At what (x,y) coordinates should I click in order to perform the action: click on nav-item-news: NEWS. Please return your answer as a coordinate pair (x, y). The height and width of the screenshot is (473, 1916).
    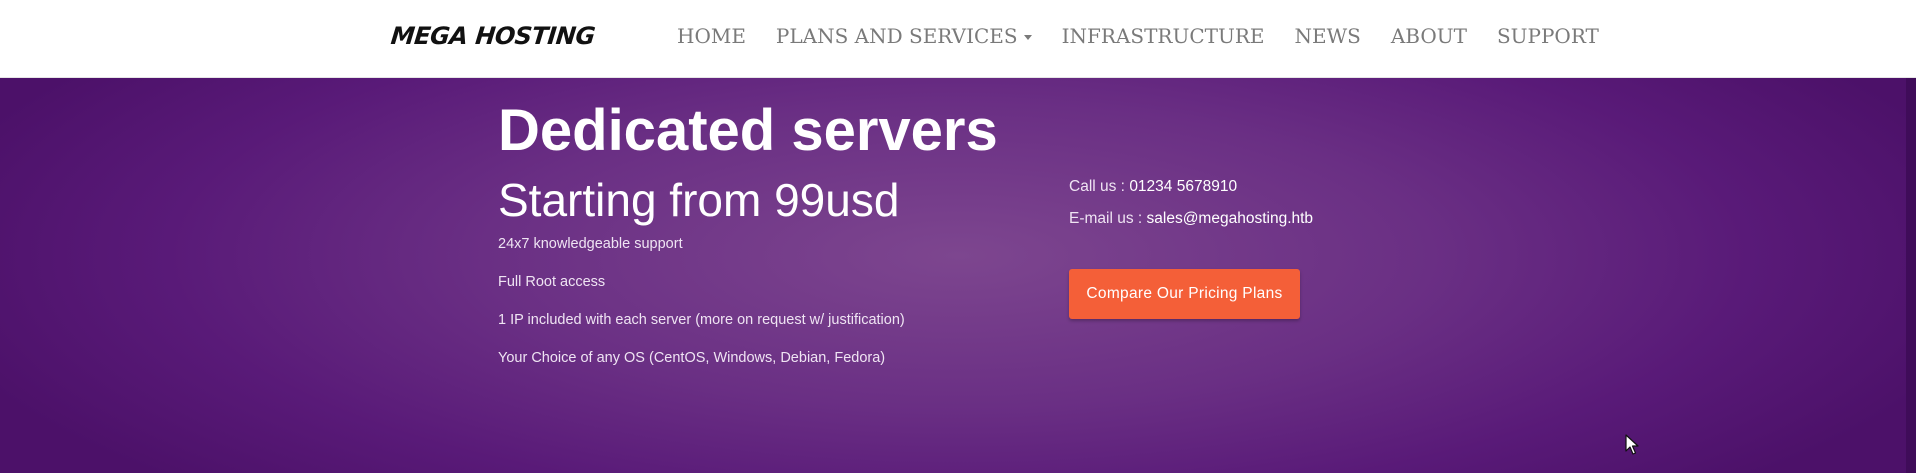
    Looking at the image, I should click on (1327, 36).